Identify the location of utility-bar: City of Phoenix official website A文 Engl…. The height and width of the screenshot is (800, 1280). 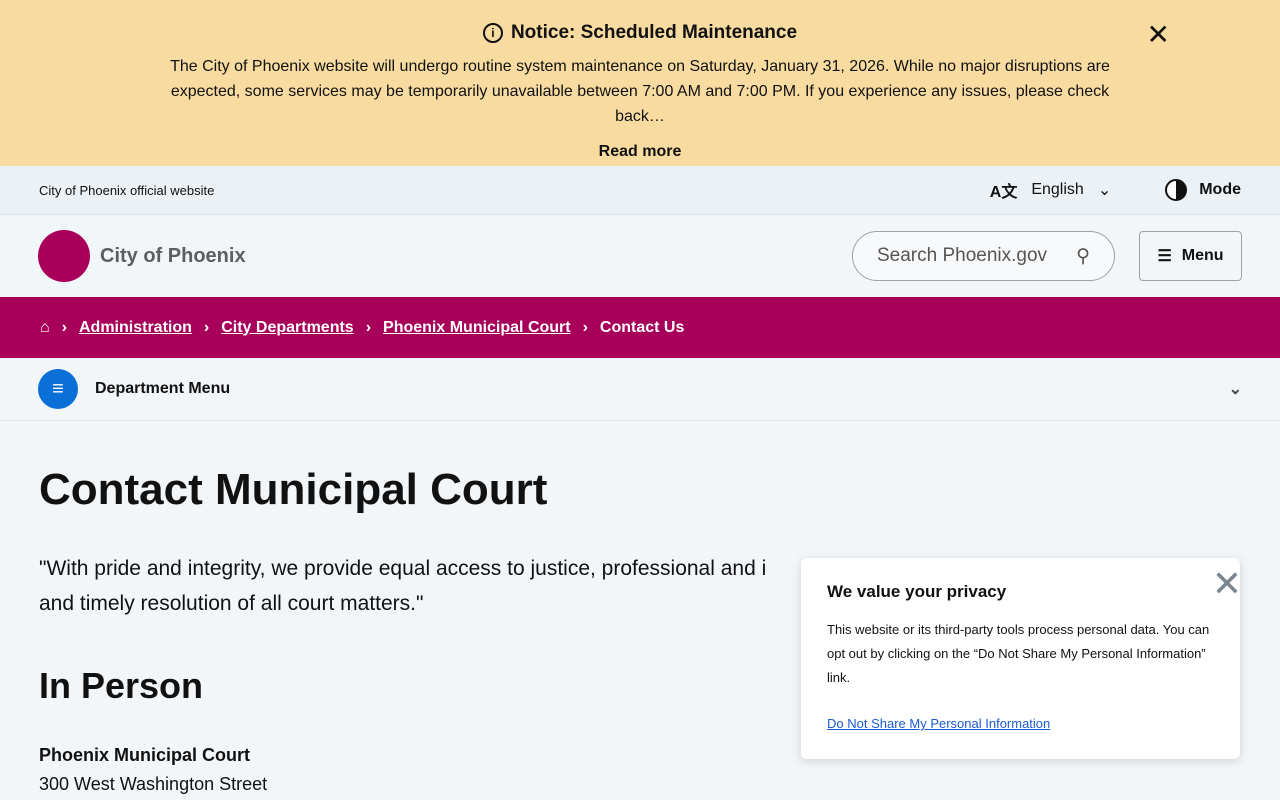
(640, 190).